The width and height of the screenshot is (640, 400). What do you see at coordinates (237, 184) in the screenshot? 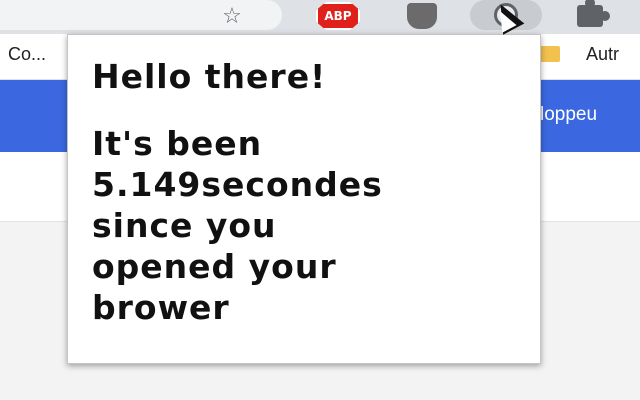
I see `popup-message-line: 5.149secondes` at bounding box center [237, 184].